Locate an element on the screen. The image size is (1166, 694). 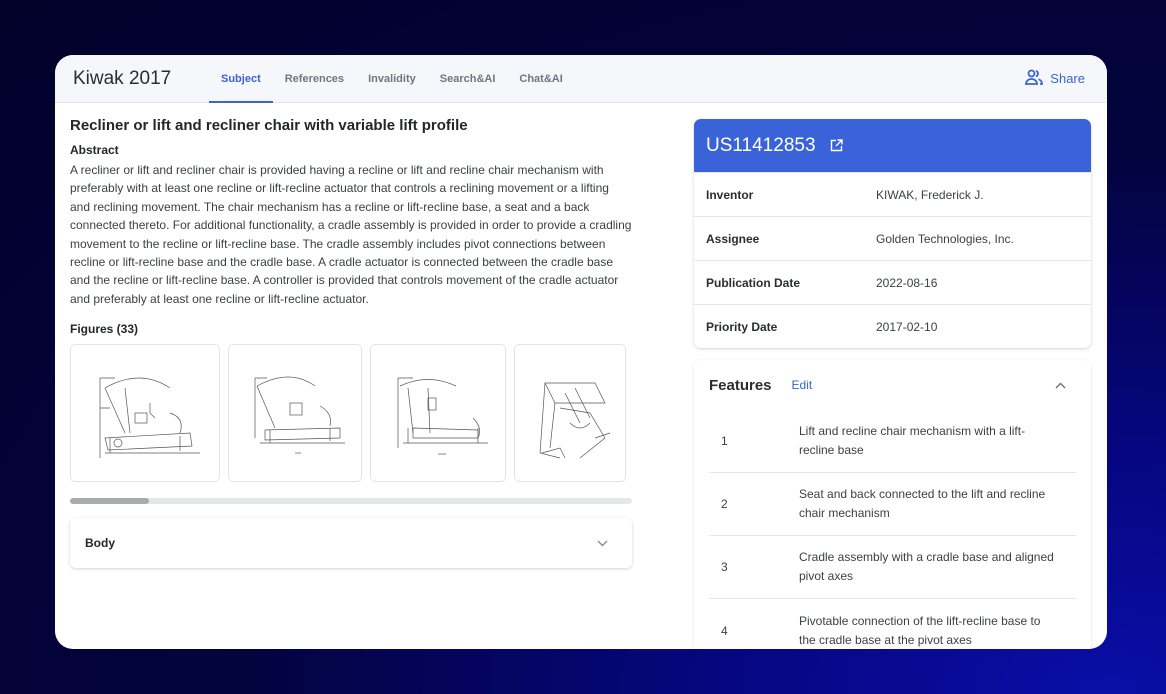
meta-key: Inventor is located at coordinates (730, 194).